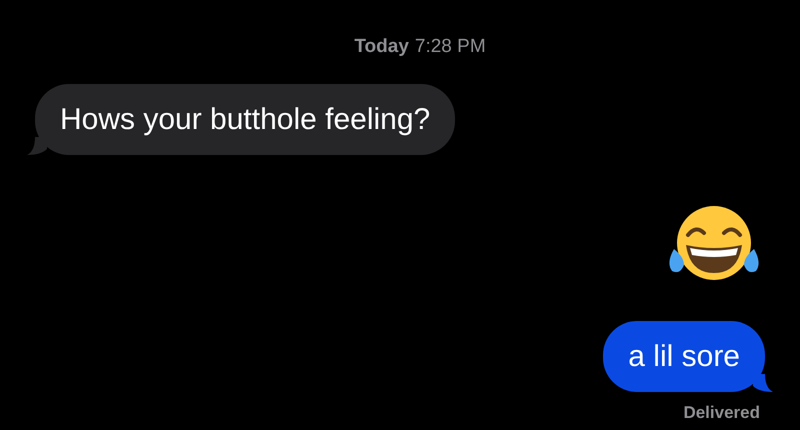 This screenshot has width=800, height=430. I want to click on delivery-status: Delivered, so click(721, 413).